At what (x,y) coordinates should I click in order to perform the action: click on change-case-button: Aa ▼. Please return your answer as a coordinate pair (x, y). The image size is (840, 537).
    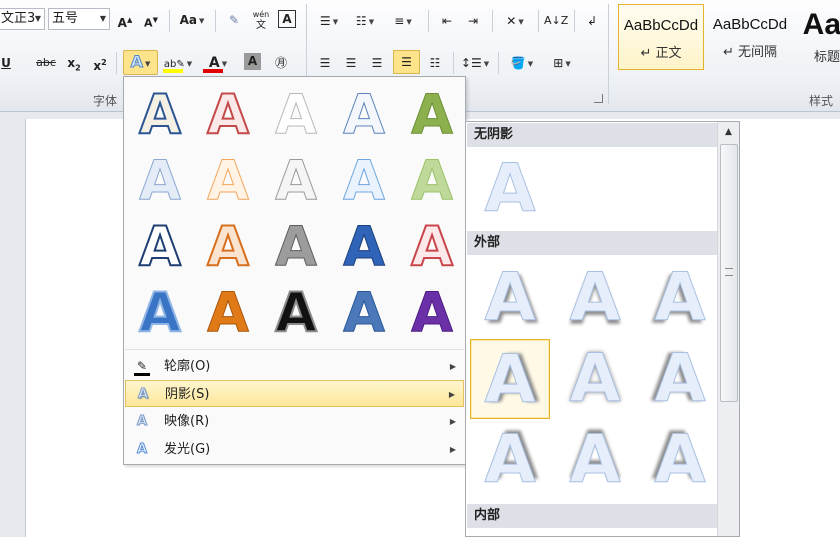
    Looking at the image, I should click on (192, 20).